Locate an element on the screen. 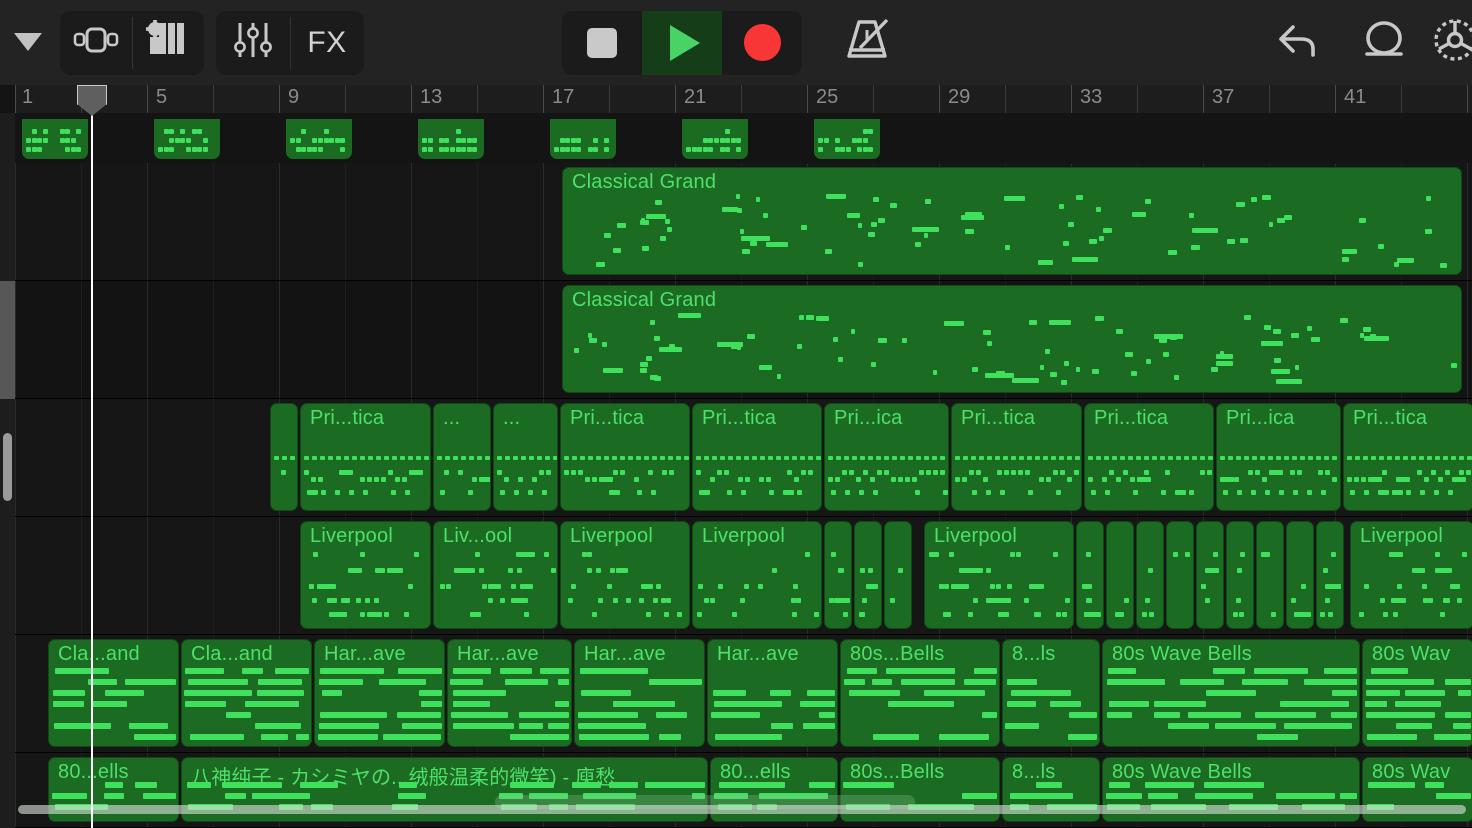 Image resolution: width=1472 pixels, height=828 pixels. fx-button: FX is located at coordinates (327, 43).